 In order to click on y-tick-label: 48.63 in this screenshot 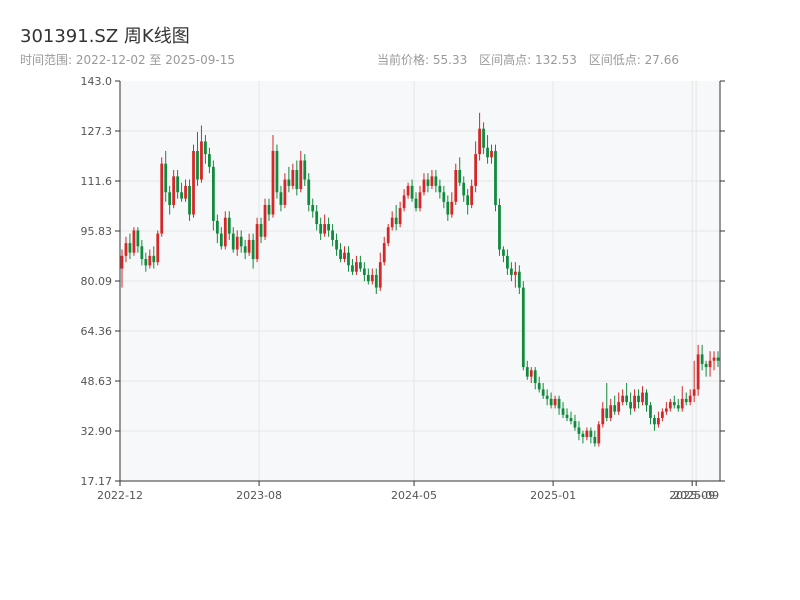, I will do `click(97, 381)`.